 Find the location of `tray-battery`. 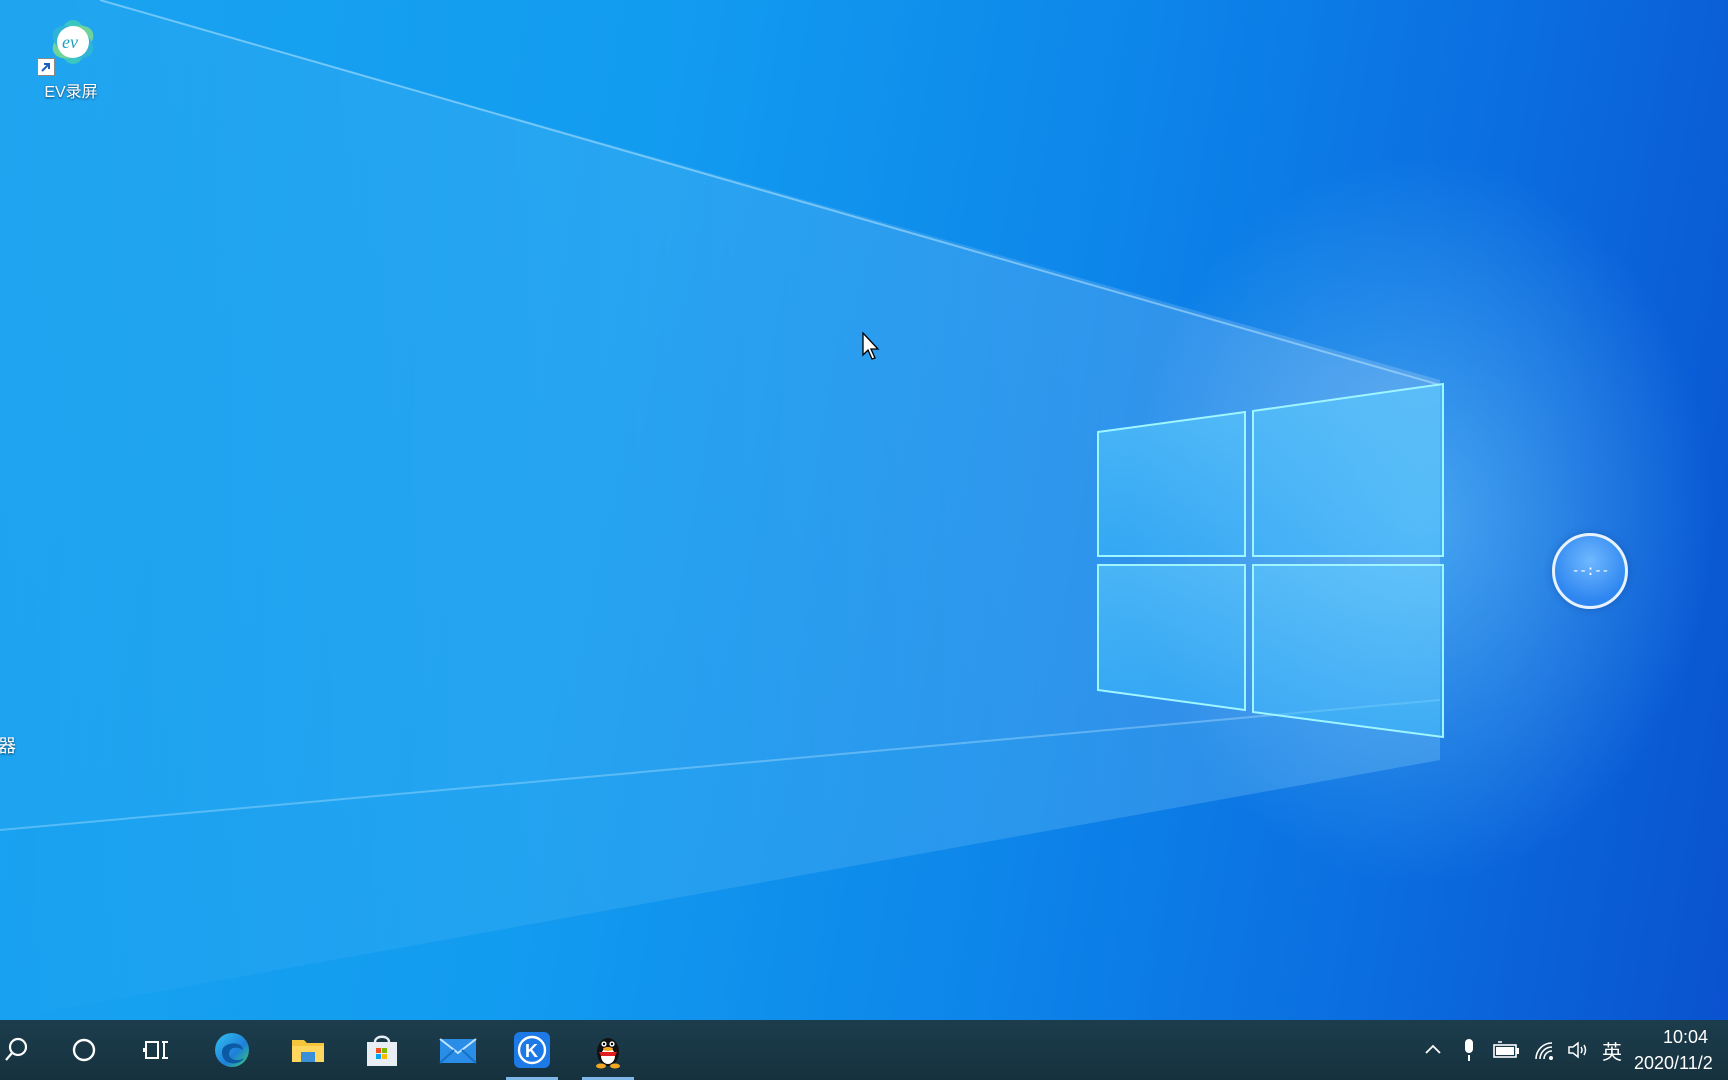

tray-battery is located at coordinates (1506, 1050).